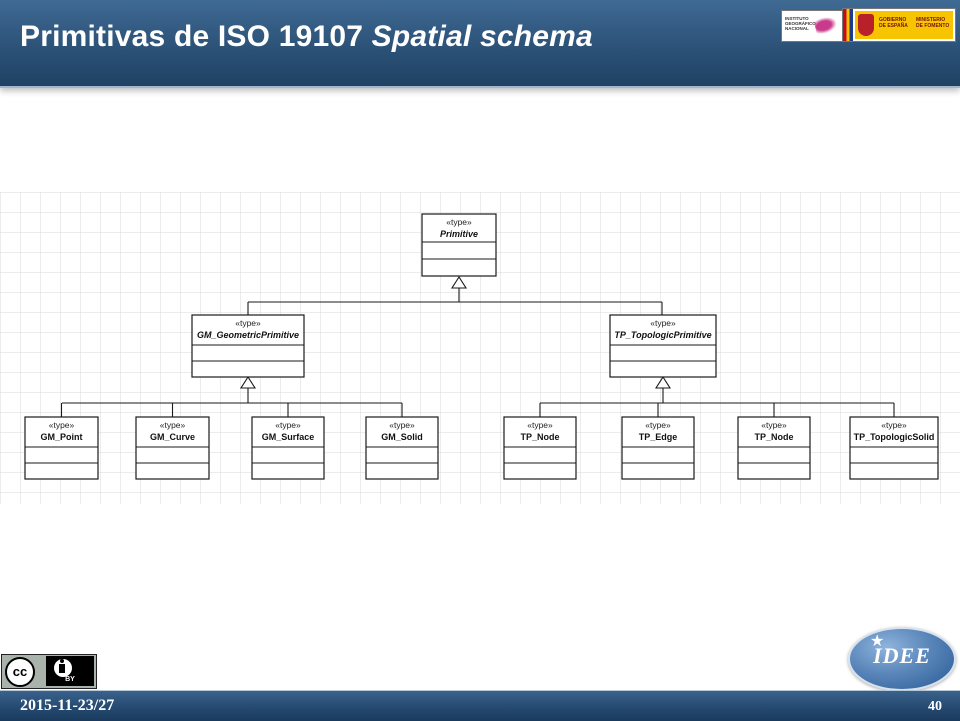 The image size is (960, 721). I want to click on cc-by-license-badge: cc BY, so click(49, 671).